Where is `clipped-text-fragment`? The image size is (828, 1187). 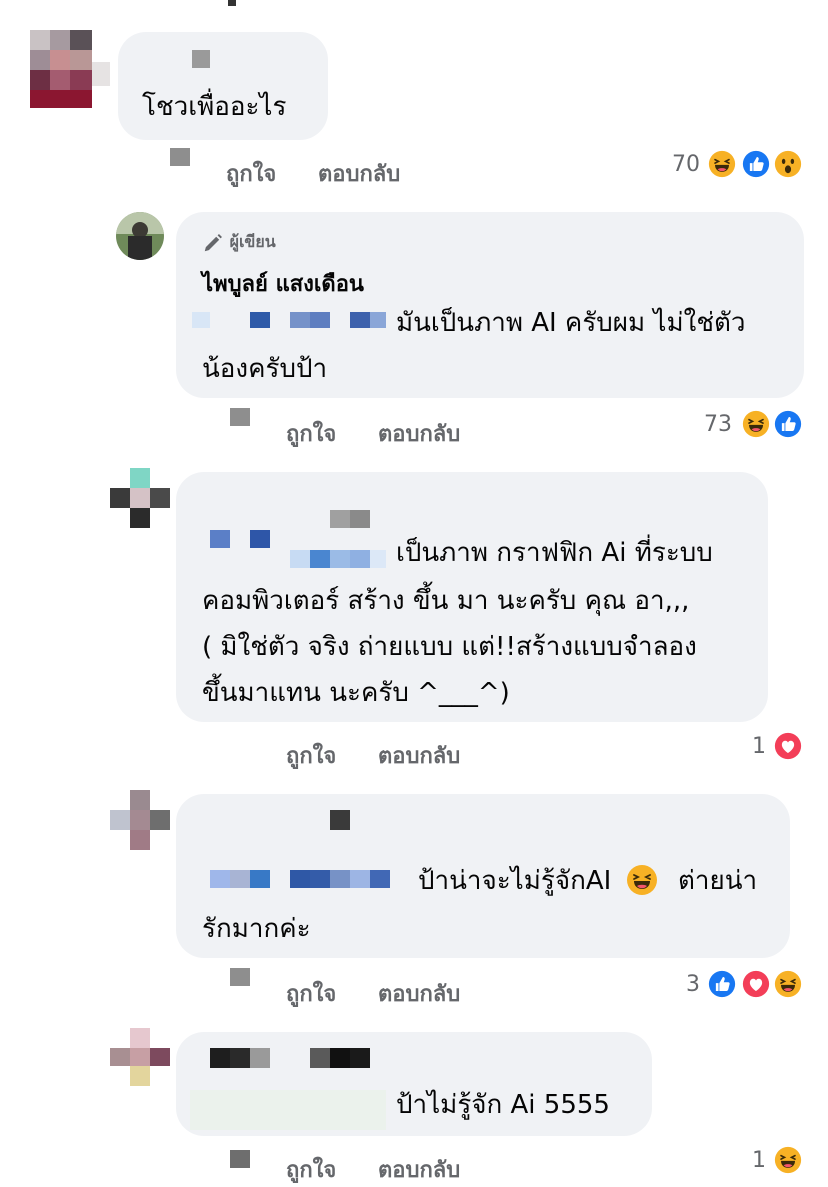
clipped-text-fragment is located at coordinates (232, 3).